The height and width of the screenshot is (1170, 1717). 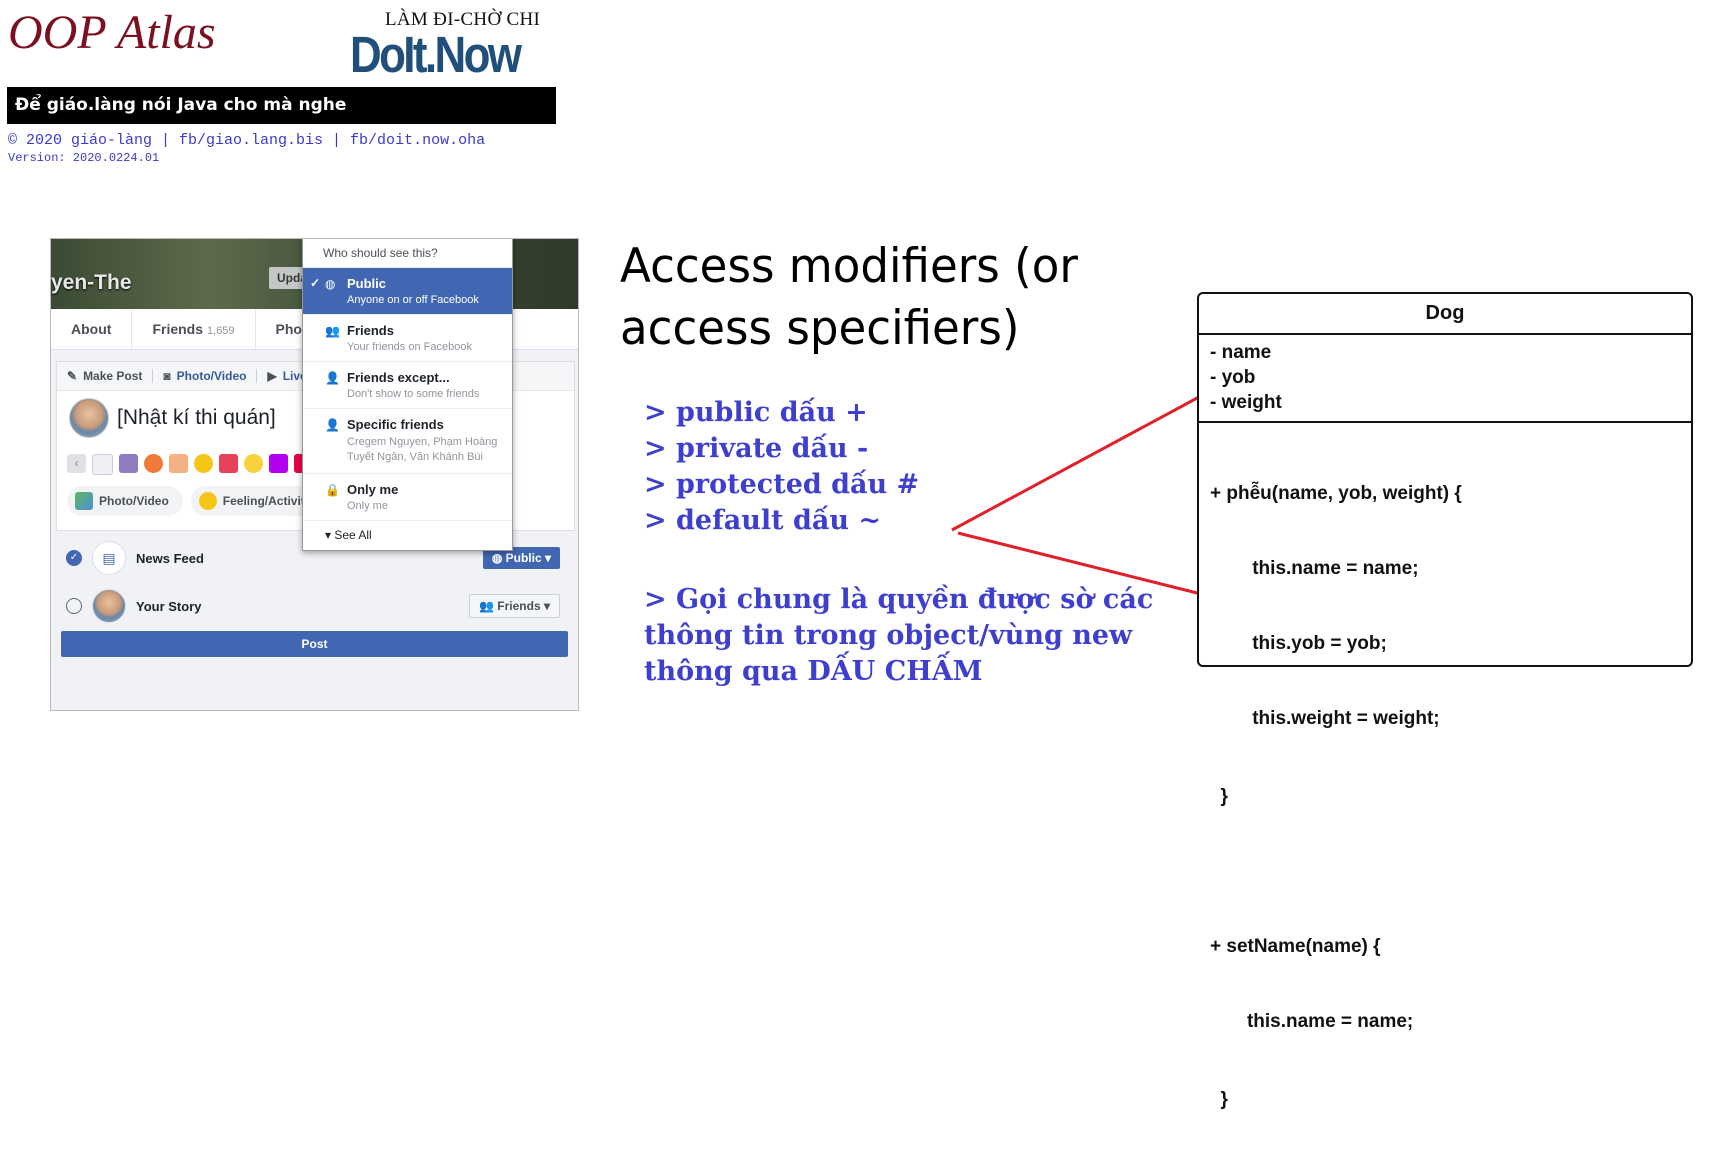 I want to click on uml-method-line, so click(x=1445, y=871).